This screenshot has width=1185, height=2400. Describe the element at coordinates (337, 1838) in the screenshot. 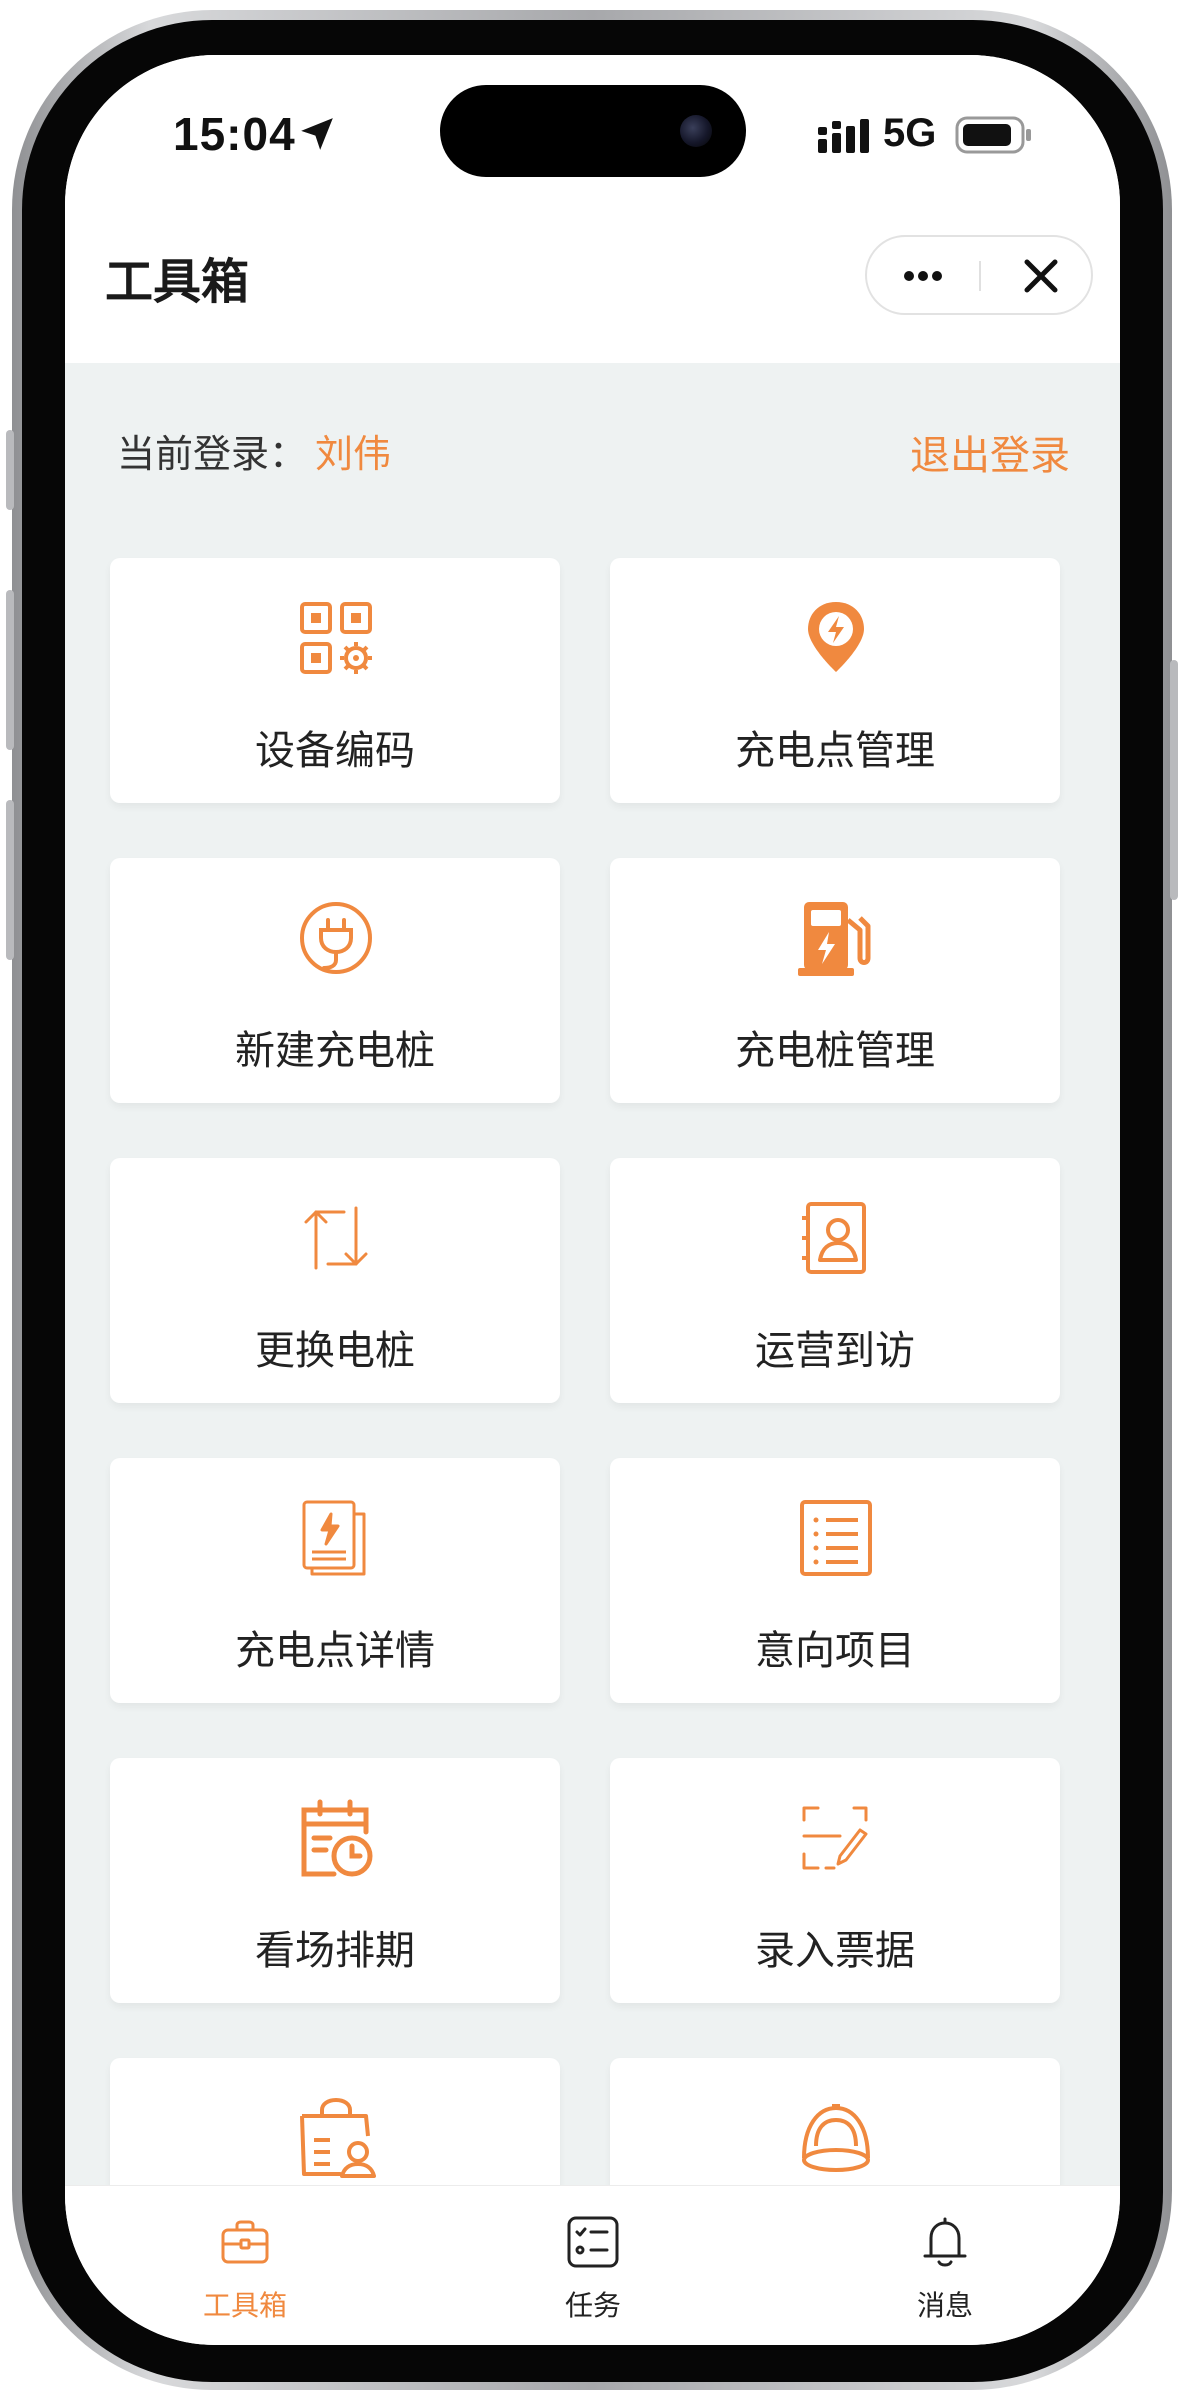

I see `schedule-clock-icon` at that location.